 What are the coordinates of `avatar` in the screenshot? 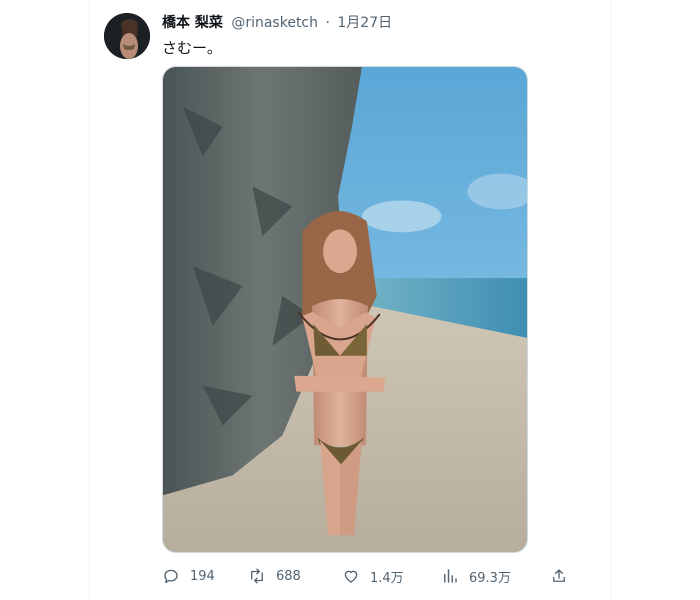 It's located at (127, 36).